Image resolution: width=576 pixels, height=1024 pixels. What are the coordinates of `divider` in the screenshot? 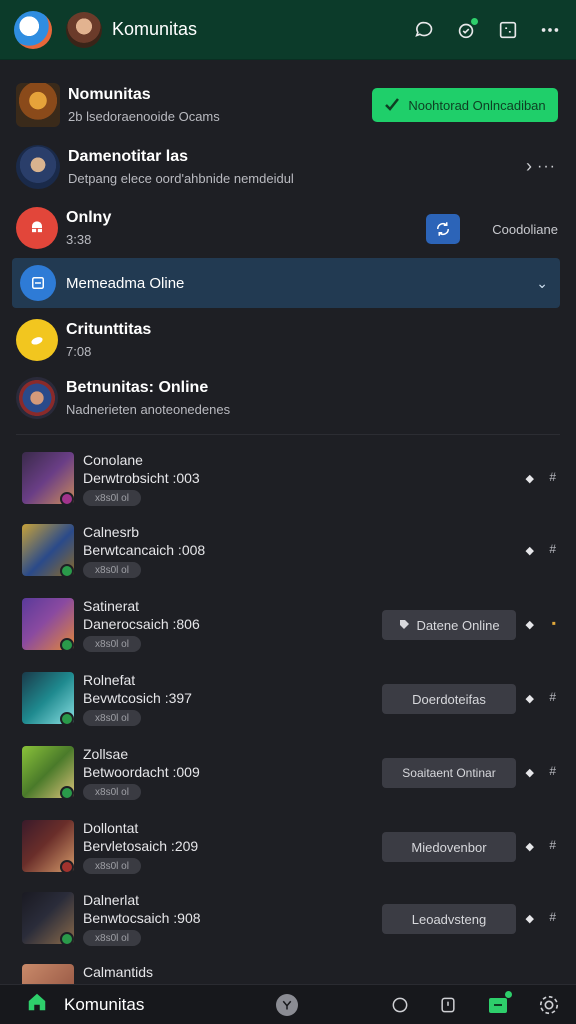 It's located at (288, 434).